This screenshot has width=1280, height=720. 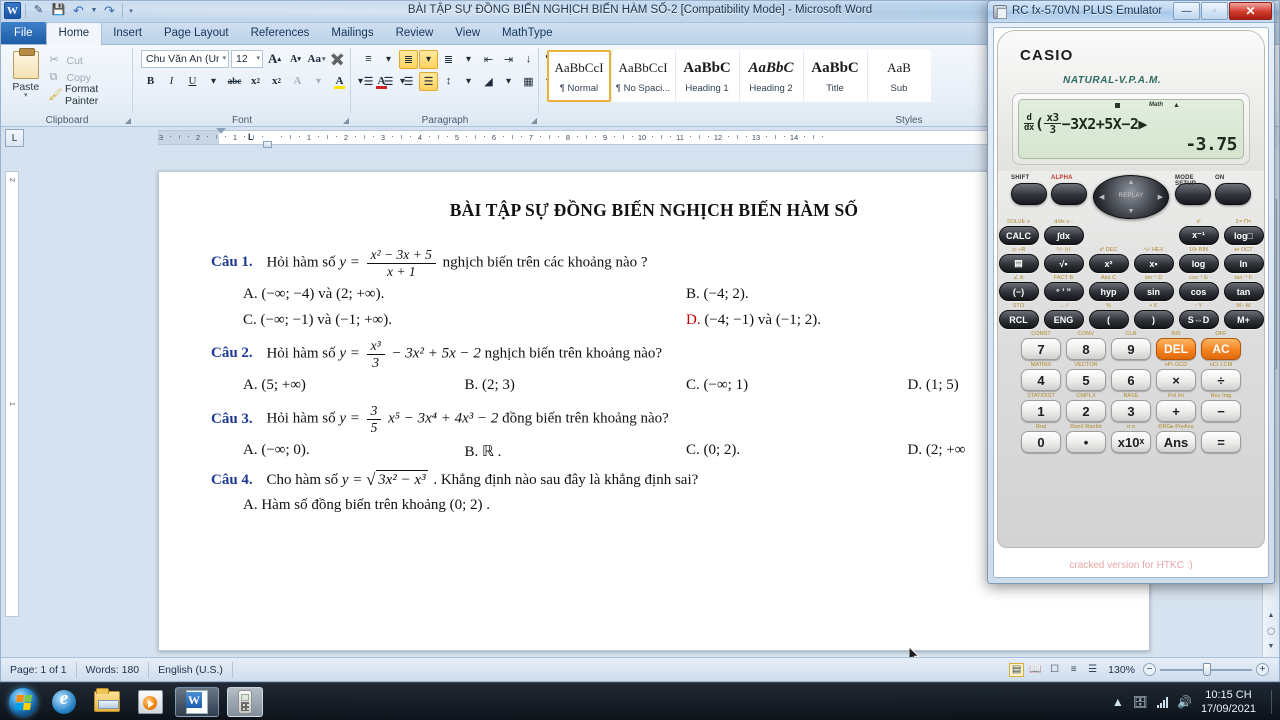 I want to click on option-c: C. (−∞; −1) và (−1; +∞)., so click(x=432, y=320).